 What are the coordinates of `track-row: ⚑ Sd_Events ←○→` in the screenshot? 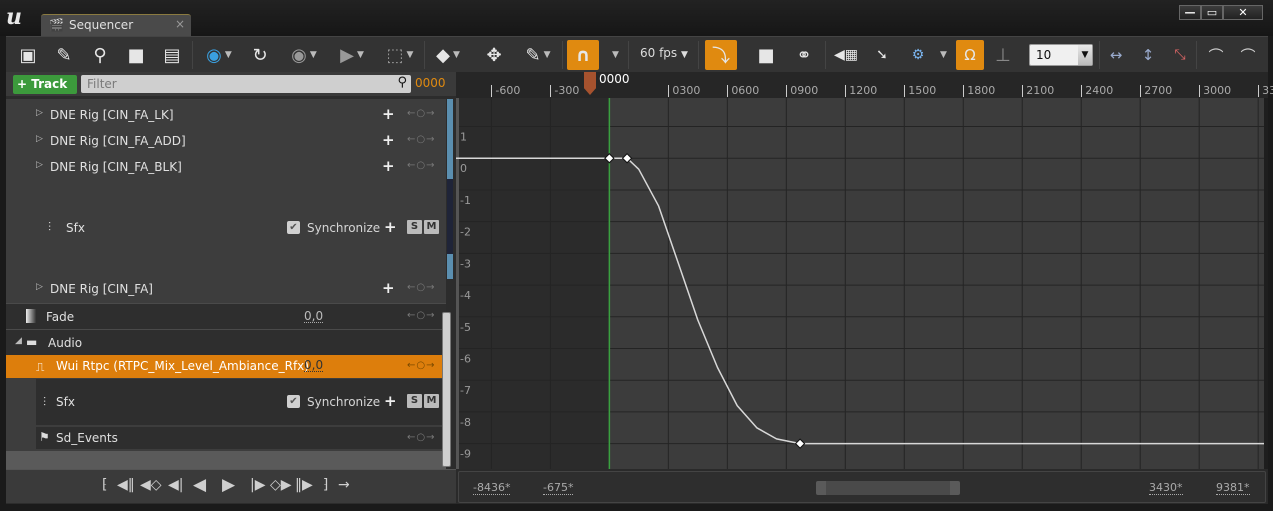 It's located at (241, 438).